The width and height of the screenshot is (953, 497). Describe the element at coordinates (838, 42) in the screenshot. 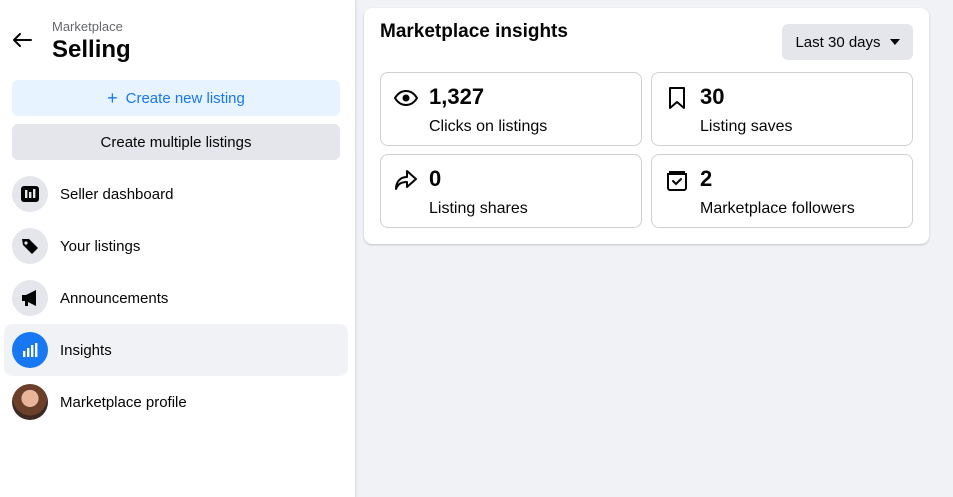

I see `date-range-label: Last 30 days` at that location.